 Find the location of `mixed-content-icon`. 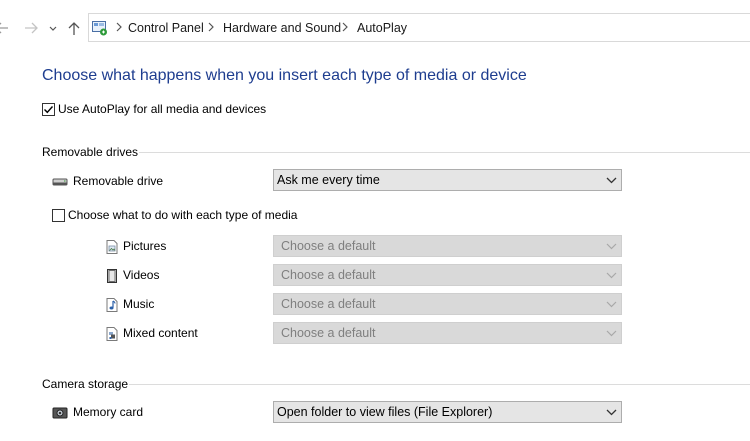

mixed-content-icon is located at coordinates (112, 334).